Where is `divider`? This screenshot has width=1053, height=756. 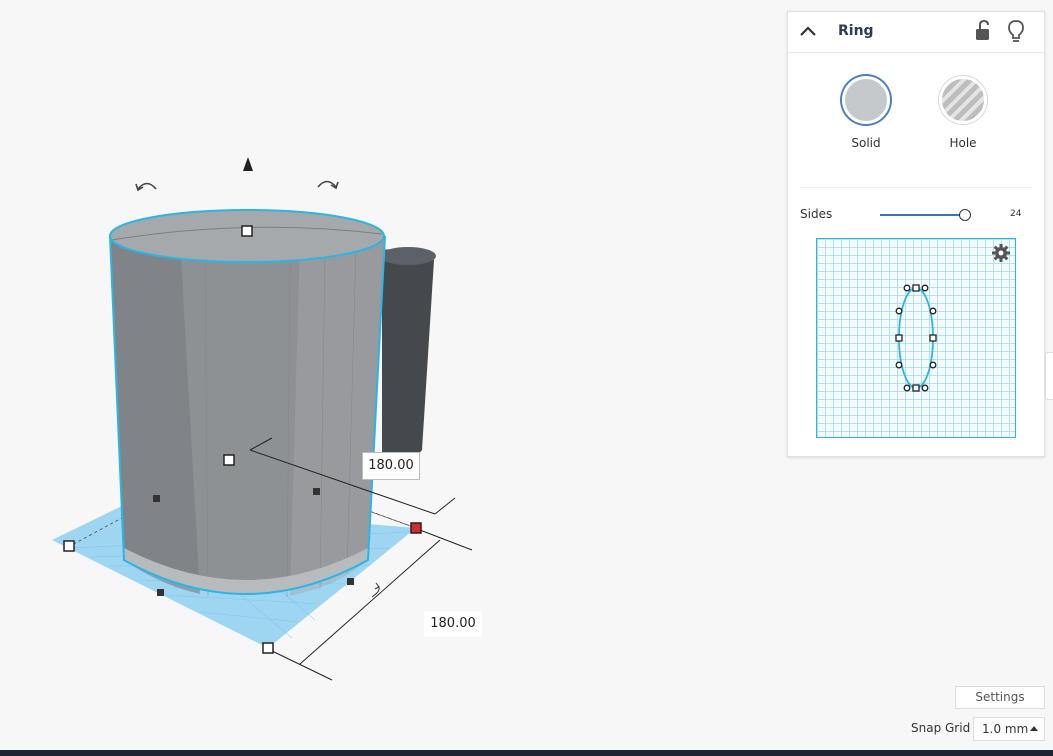 divider is located at coordinates (916, 187).